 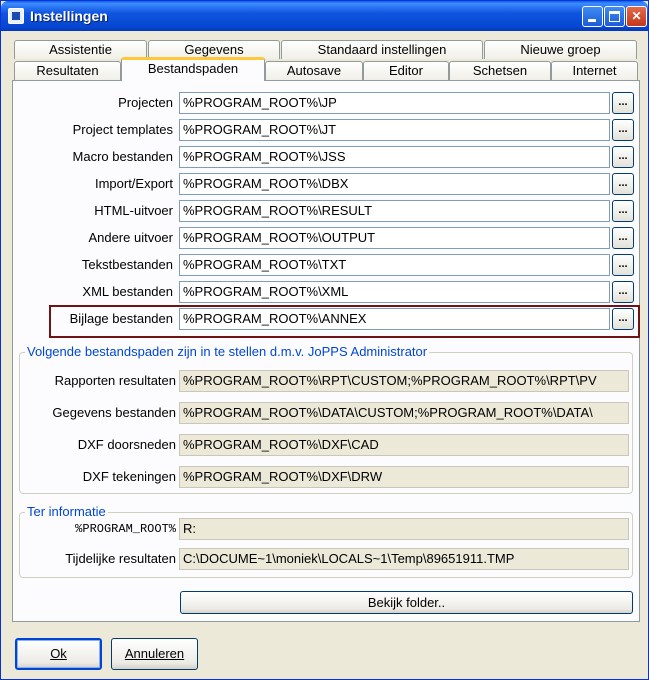 I want to click on path-input-projecten: %PROGRAM_ROOT%\JP, so click(x=394, y=103).